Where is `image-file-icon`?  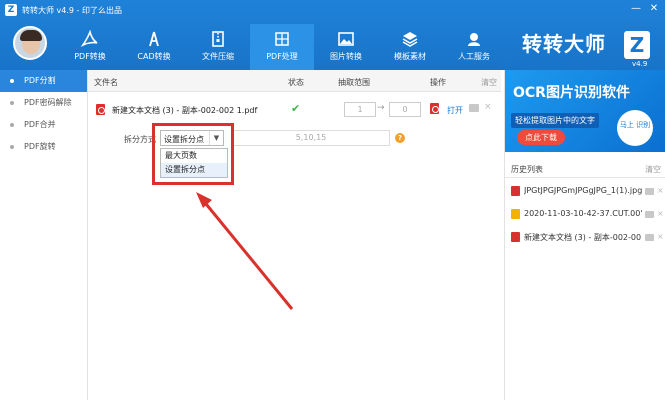 image-file-icon is located at coordinates (515, 191).